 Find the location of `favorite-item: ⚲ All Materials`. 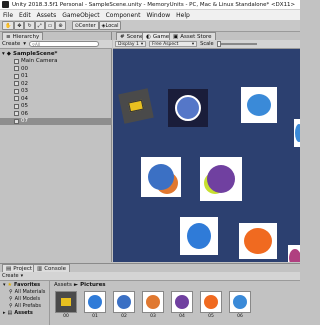

favorite-item: ⚲ All Materials is located at coordinates (24, 291).